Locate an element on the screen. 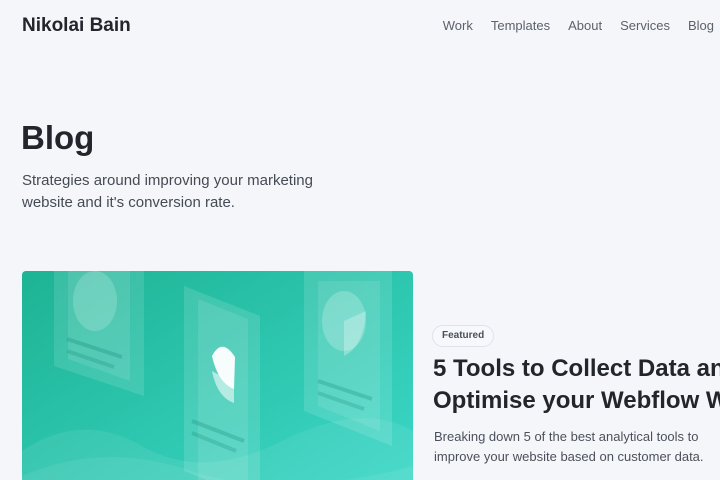 The image size is (720, 480). featured-badge: Featured is located at coordinates (463, 336).